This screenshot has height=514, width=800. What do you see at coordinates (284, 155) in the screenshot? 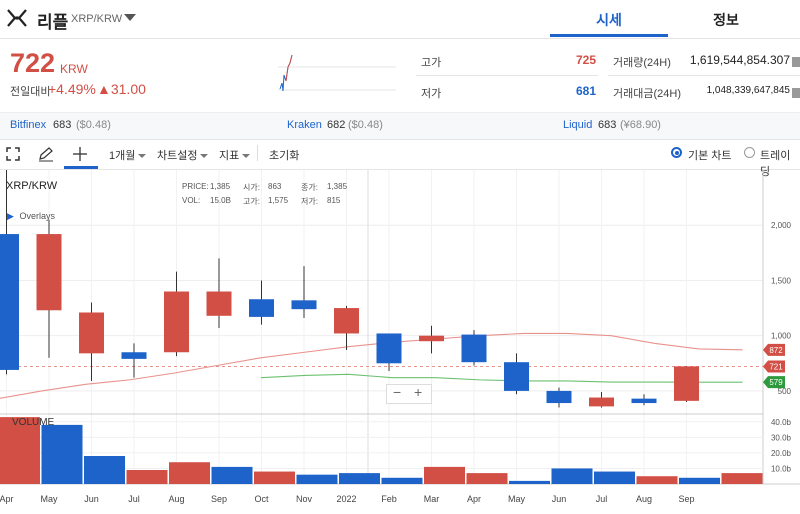
I see `reset-button: 초기화` at bounding box center [284, 155].